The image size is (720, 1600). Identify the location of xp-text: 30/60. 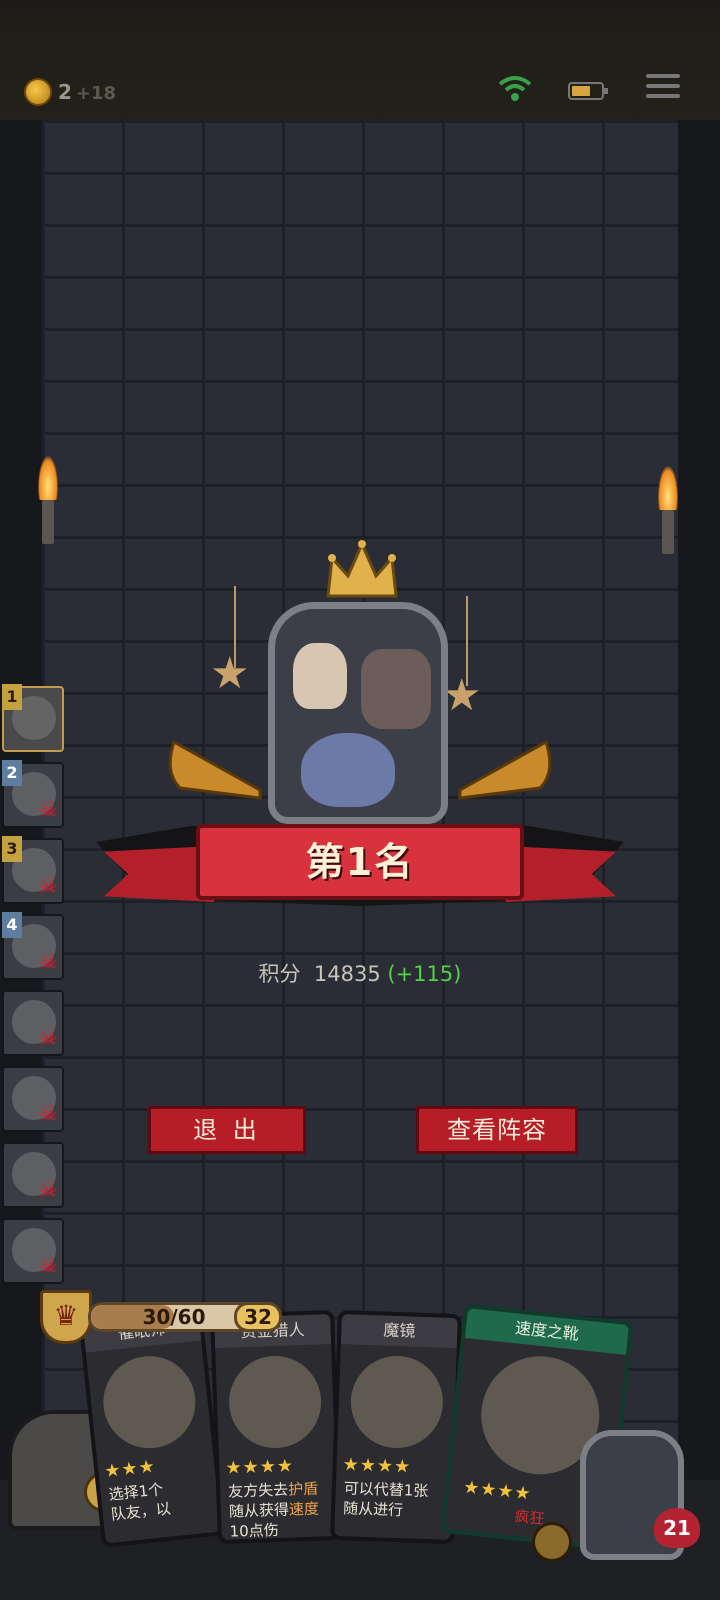
(174, 1317).